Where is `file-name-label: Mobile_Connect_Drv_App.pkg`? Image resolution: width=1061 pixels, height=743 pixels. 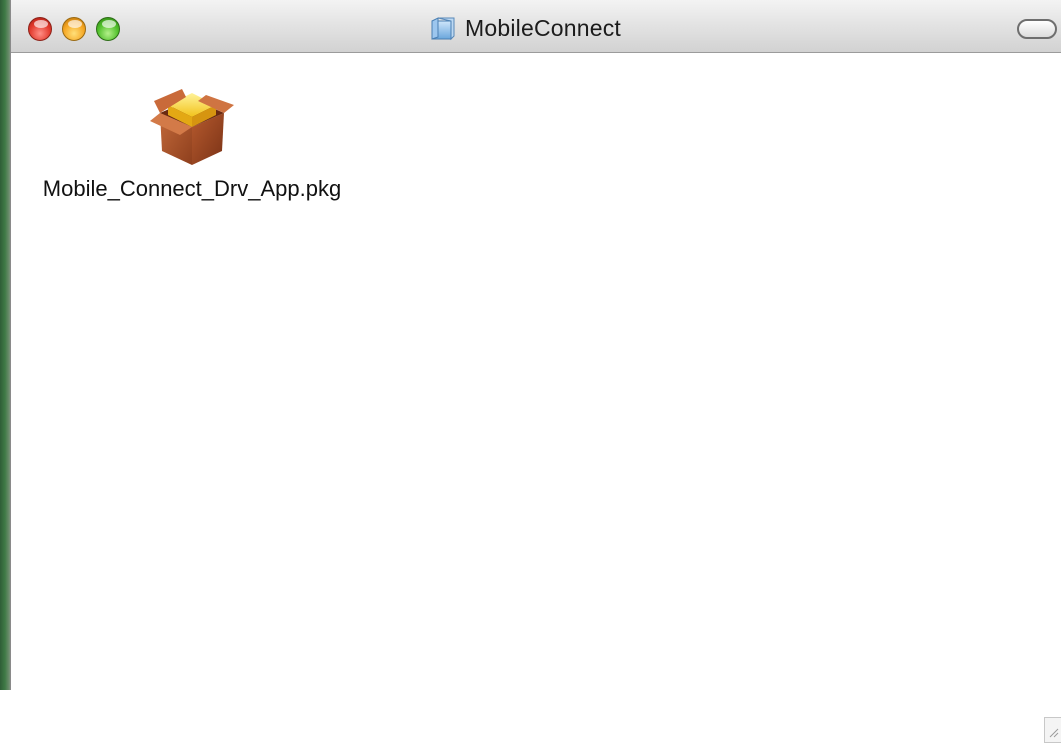
file-name-label: Mobile_Connect_Drv_App.pkg is located at coordinates (192, 189).